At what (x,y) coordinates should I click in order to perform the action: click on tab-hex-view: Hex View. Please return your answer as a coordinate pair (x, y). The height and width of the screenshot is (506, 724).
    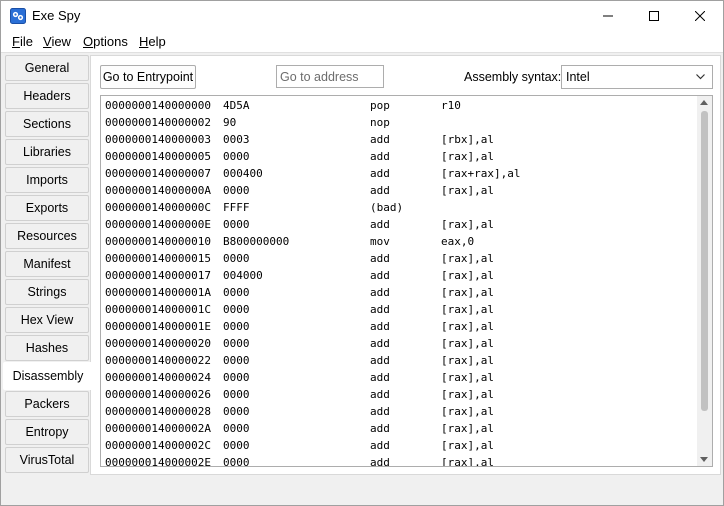
    Looking at the image, I should click on (47, 320).